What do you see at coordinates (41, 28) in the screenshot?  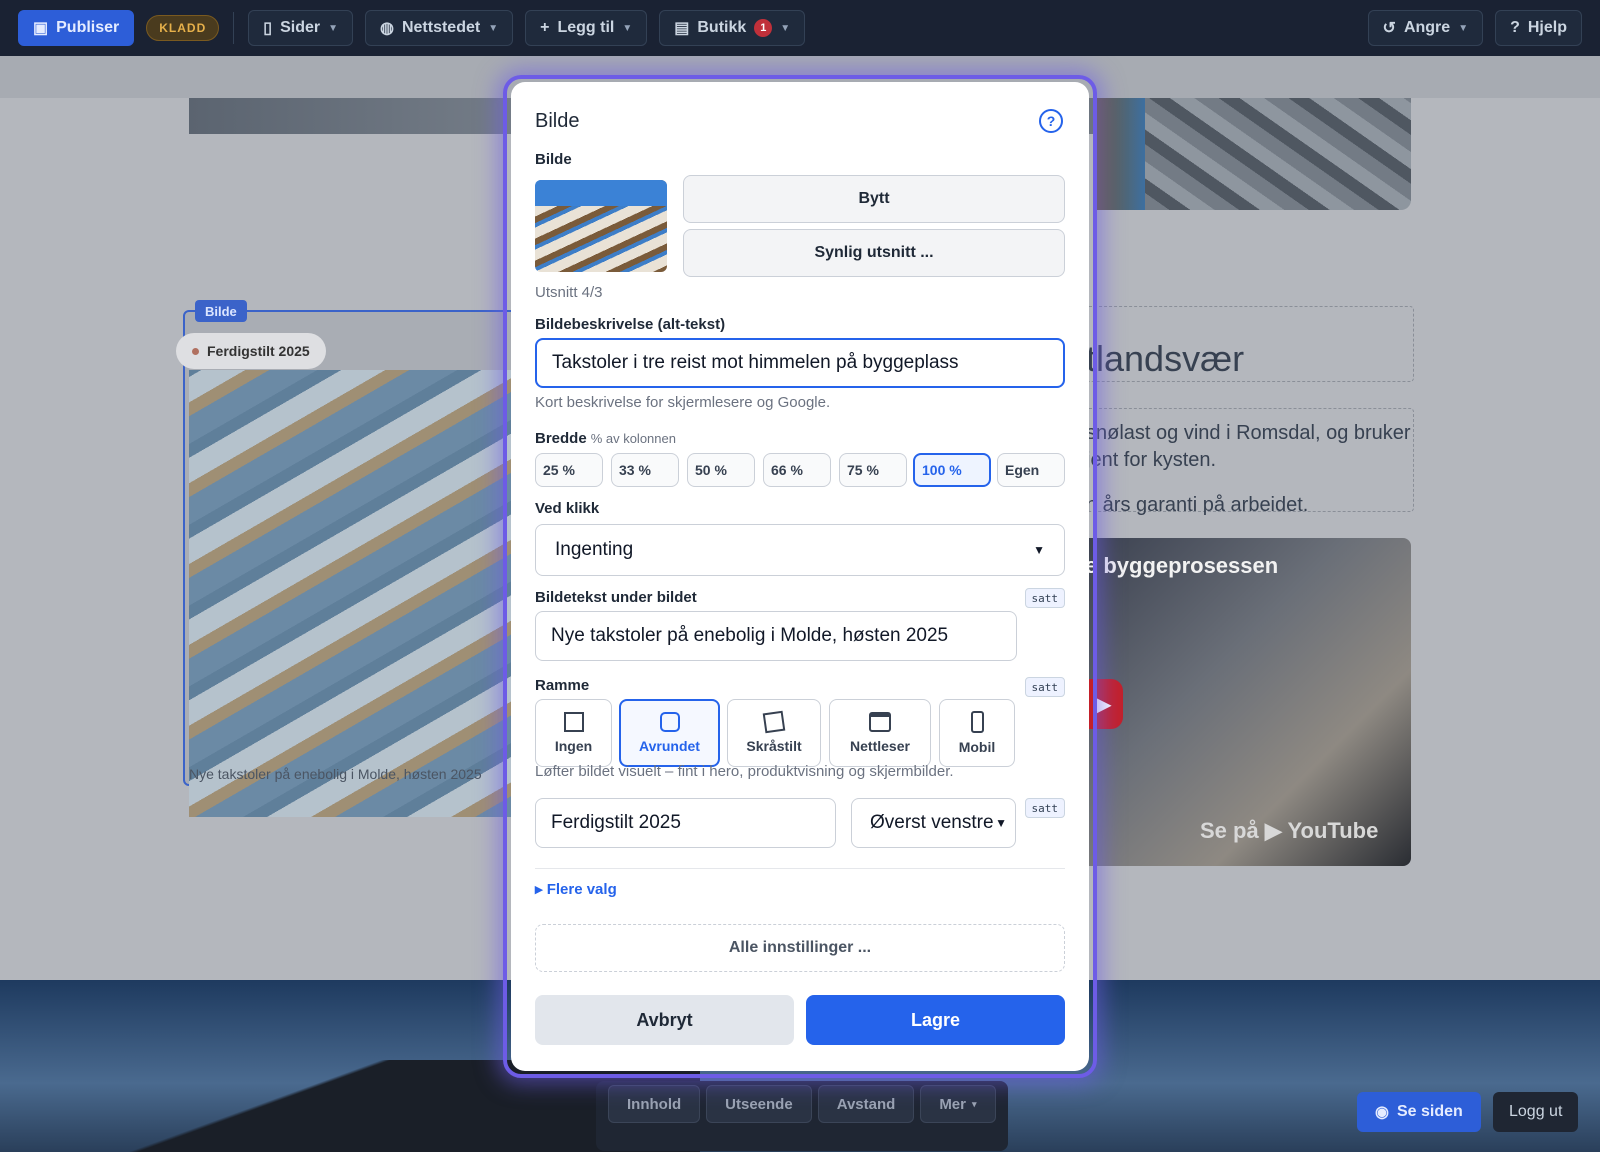 I see `save-disk-icon: ▣` at bounding box center [41, 28].